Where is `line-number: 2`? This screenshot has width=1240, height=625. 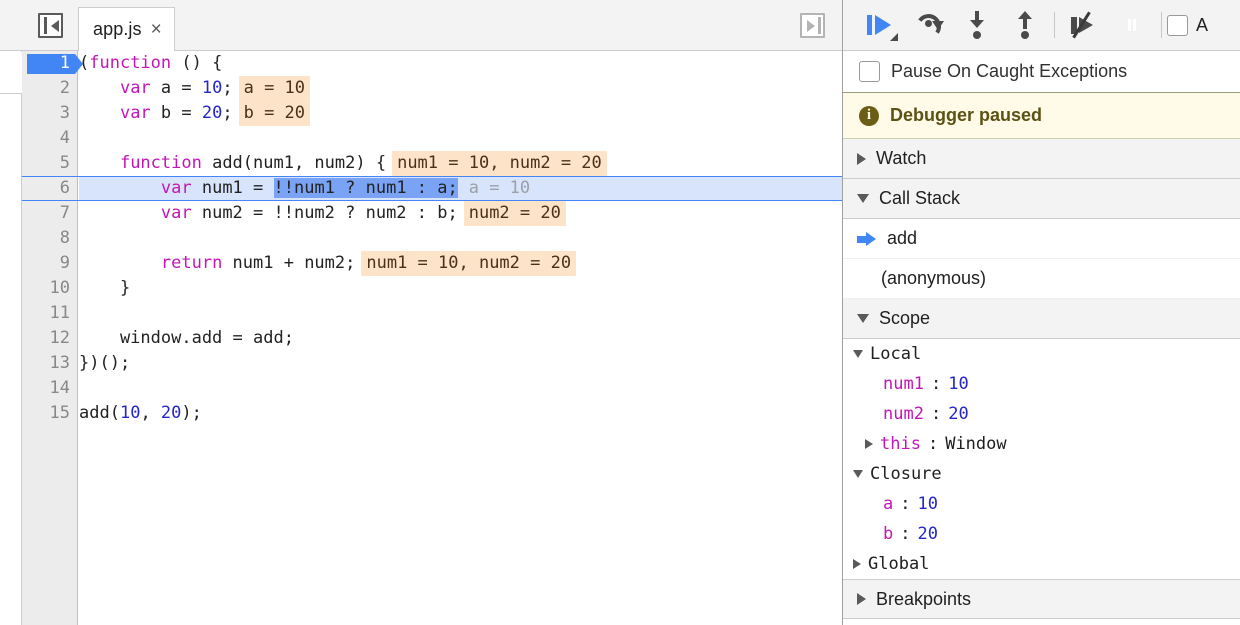
line-number: 2 is located at coordinates (46, 88).